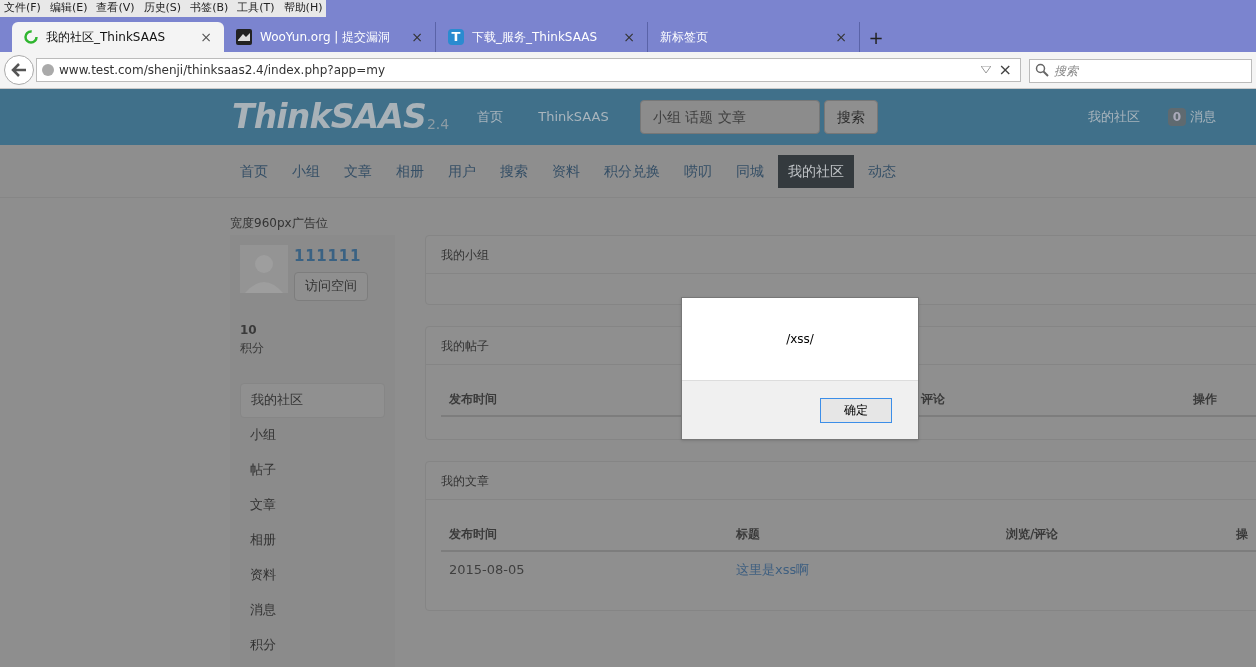 The image size is (1256, 667). What do you see at coordinates (252, 348) in the screenshot?
I see `points-label: 积分` at bounding box center [252, 348].